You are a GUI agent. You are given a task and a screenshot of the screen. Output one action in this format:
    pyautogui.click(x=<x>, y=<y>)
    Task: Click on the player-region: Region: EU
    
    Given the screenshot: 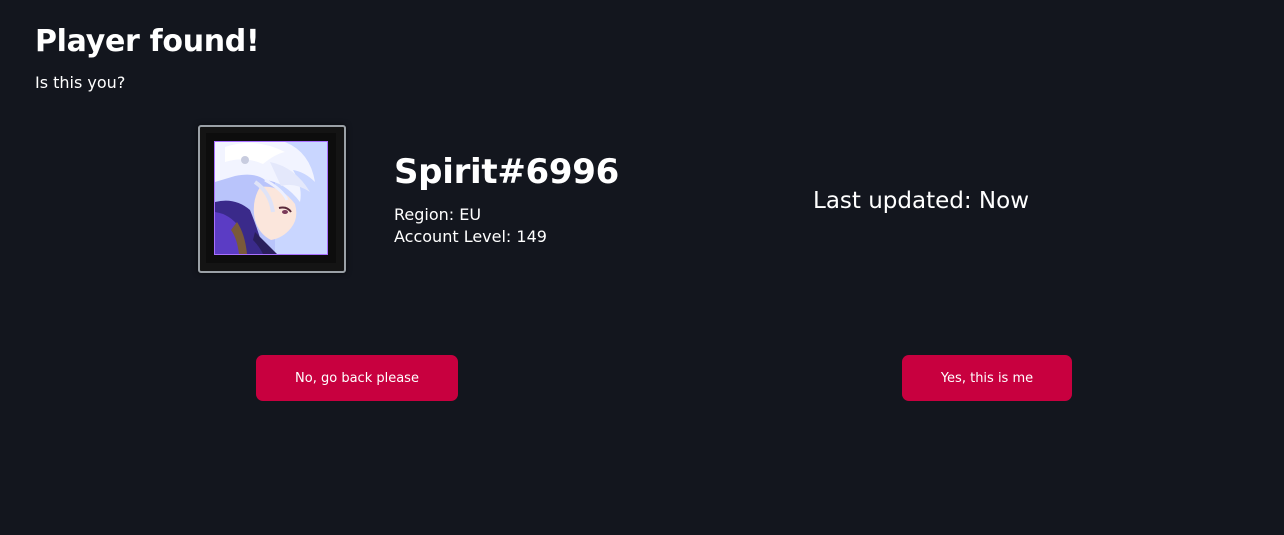 What is the action you would take?
    pyautogui.click(x=438, y=214)
    